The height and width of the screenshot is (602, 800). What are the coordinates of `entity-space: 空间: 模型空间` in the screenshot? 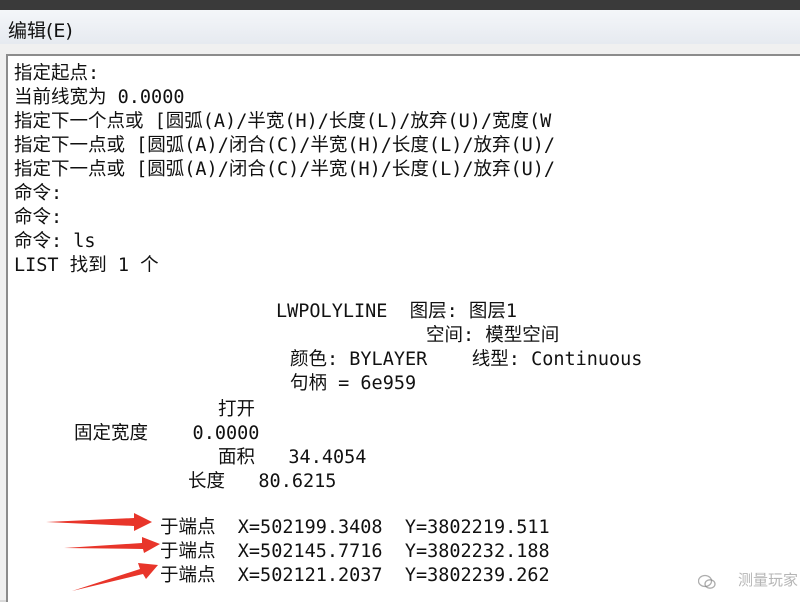 It's located at (493, 335).